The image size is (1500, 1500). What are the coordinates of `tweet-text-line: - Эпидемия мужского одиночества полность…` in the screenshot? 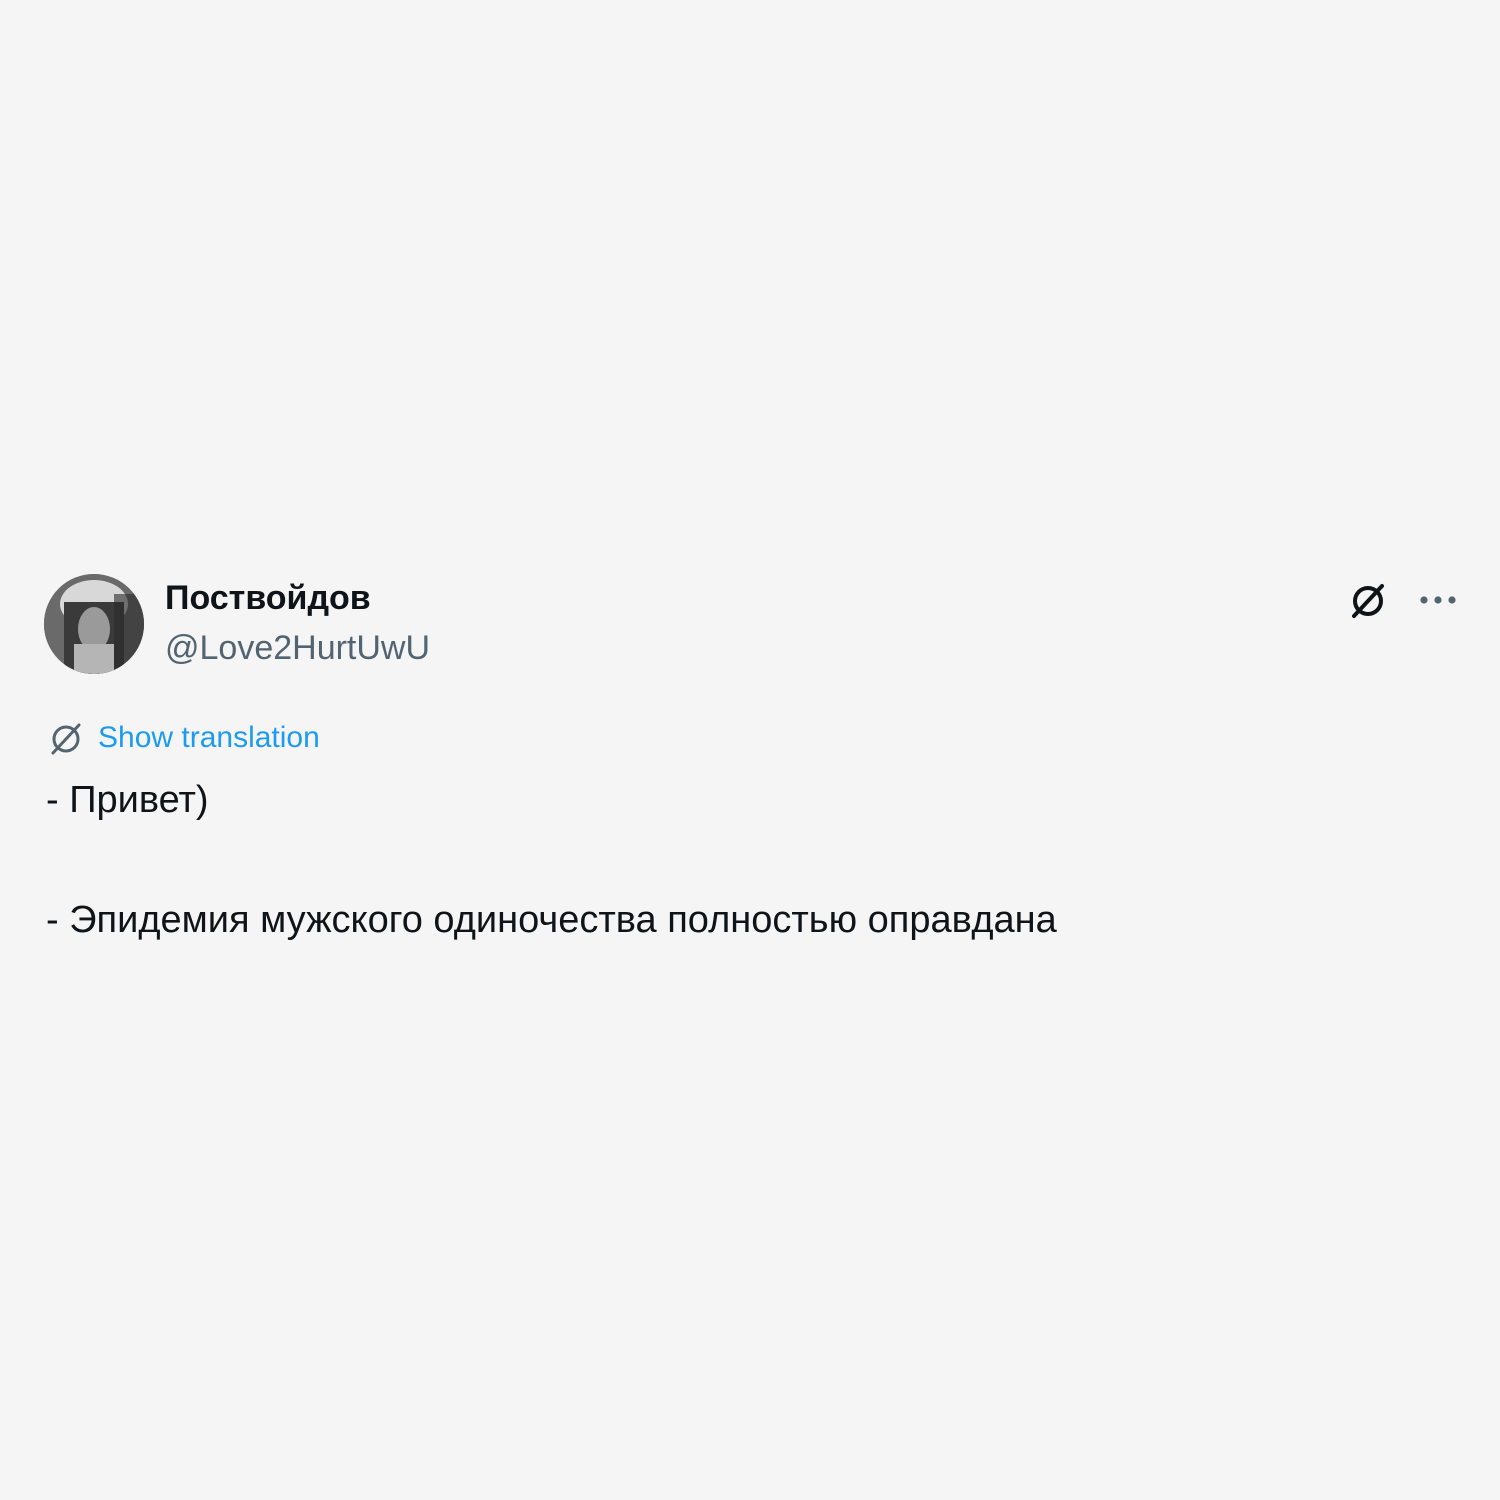 It's located at (551, 920).